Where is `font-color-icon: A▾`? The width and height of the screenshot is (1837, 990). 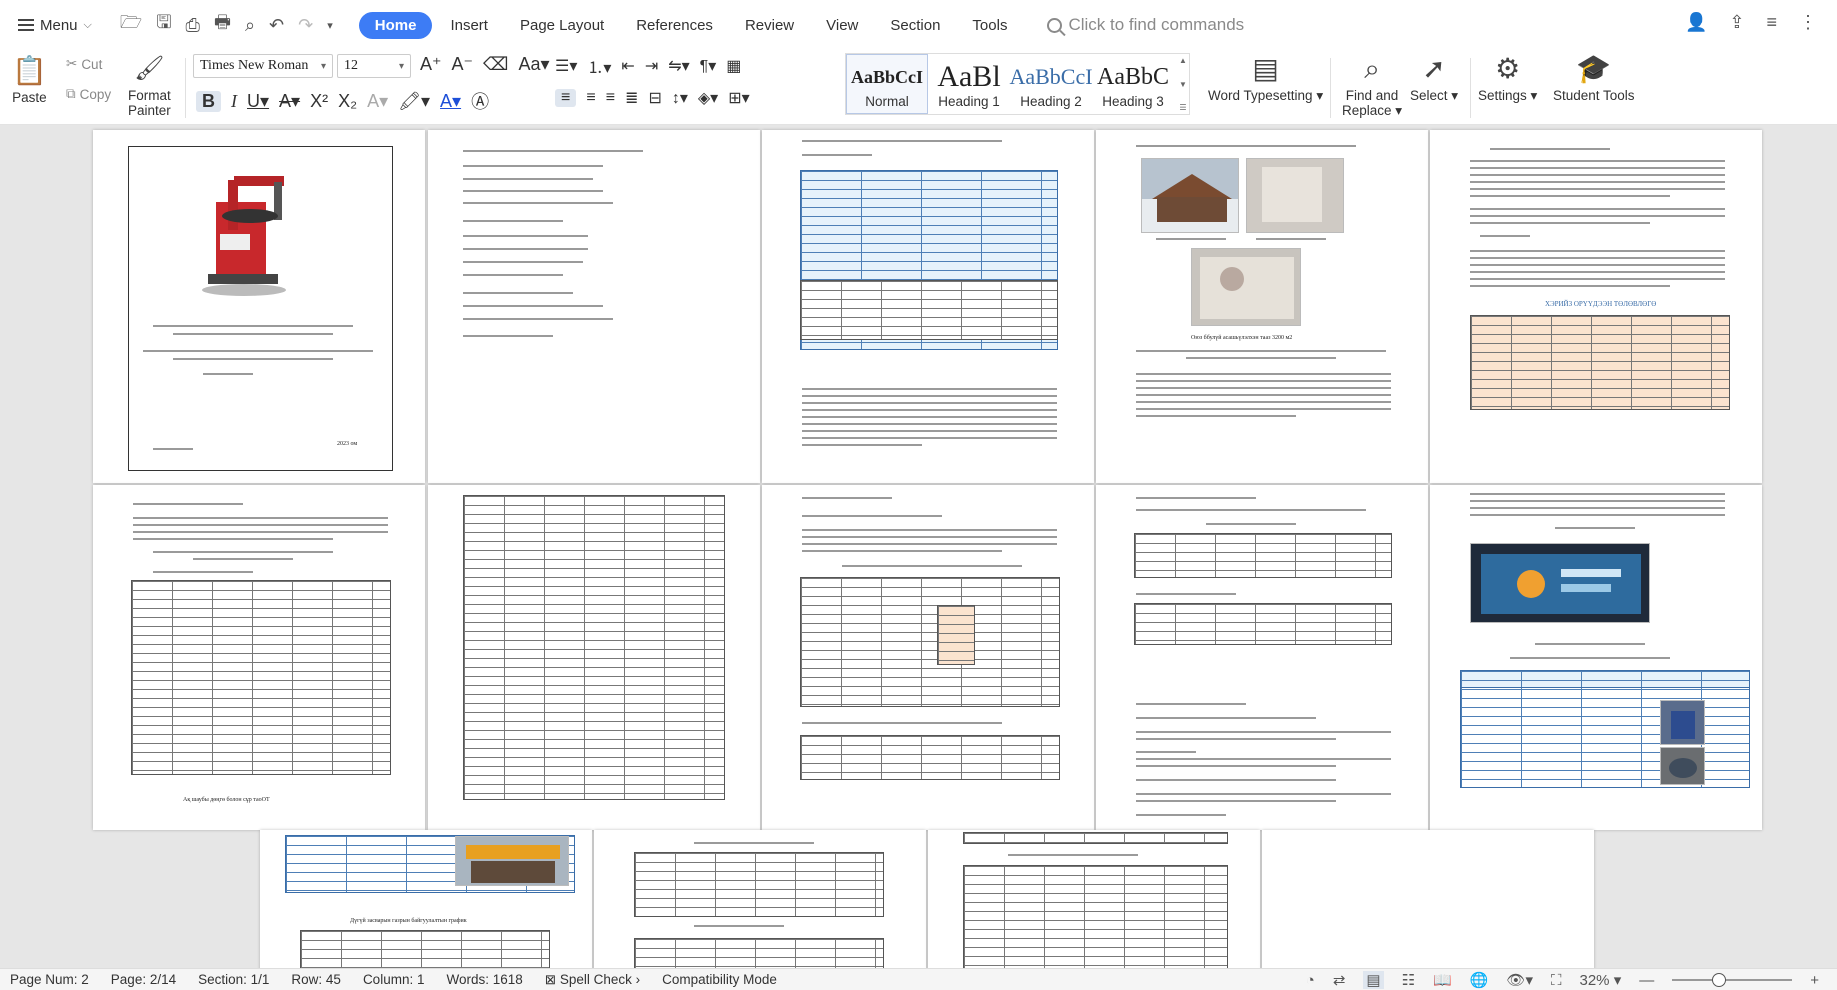
font-color-icon: A▾ is located at coordinates (450, 101).